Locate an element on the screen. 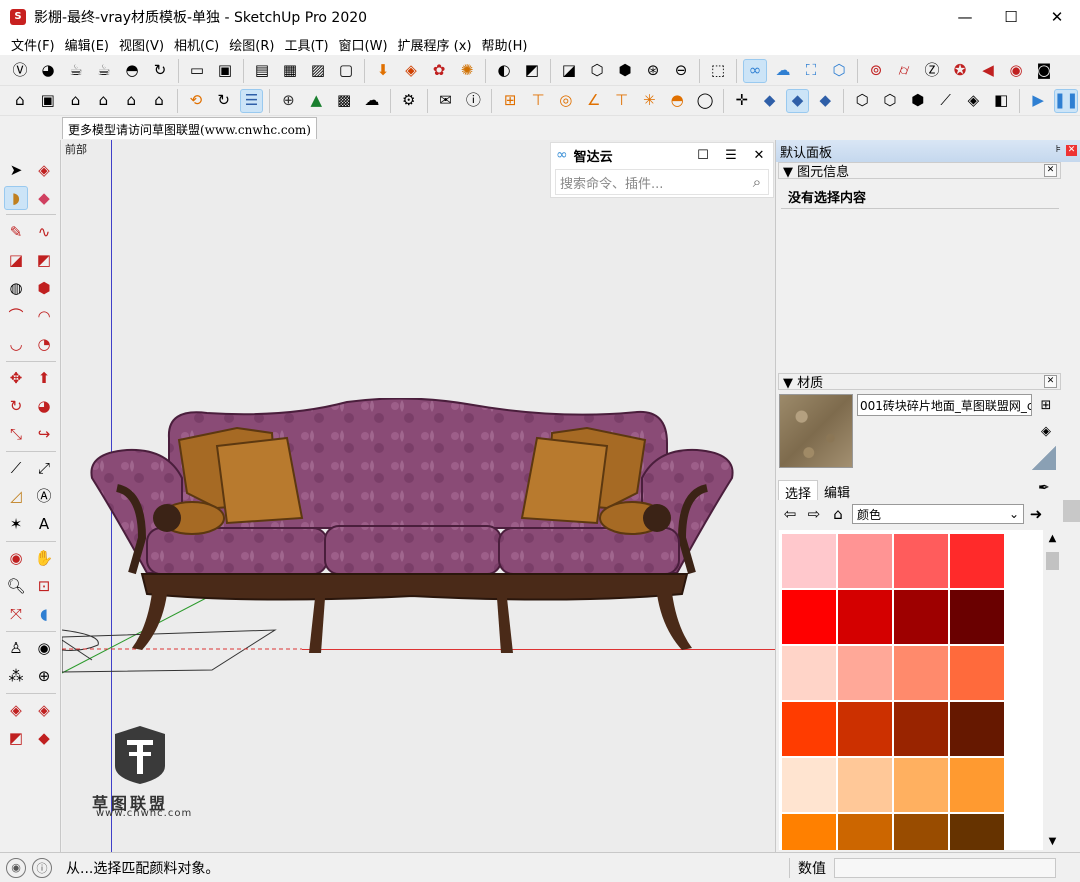 This screenshot has width=1080, height=882. geo-location-icon: ◉ is located at coordinates (16, 867).